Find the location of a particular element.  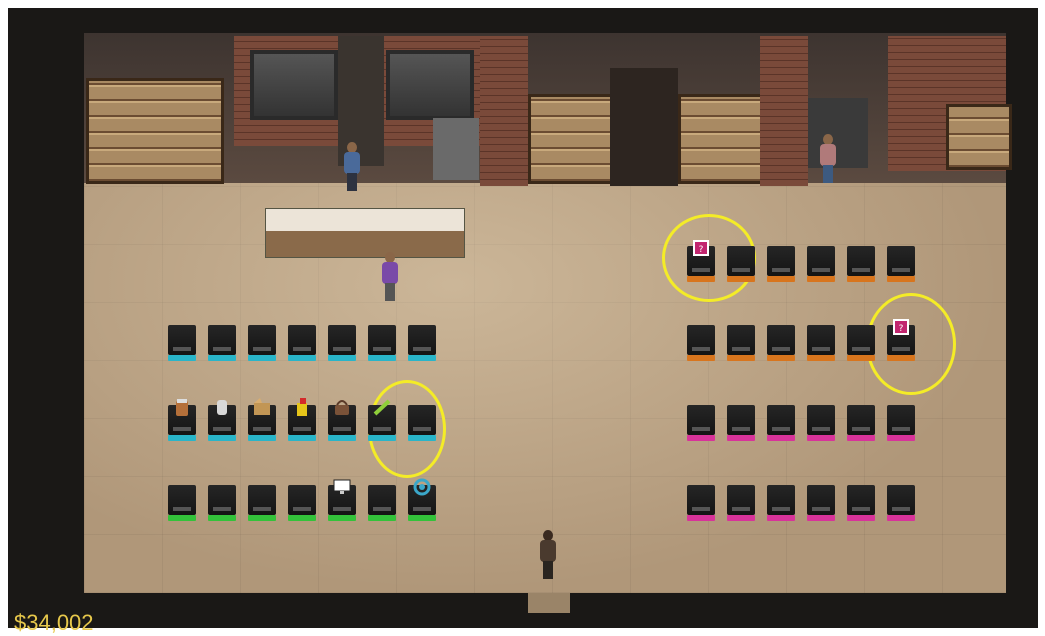

cardboard-box-icon is located at coordinates (262, 407).